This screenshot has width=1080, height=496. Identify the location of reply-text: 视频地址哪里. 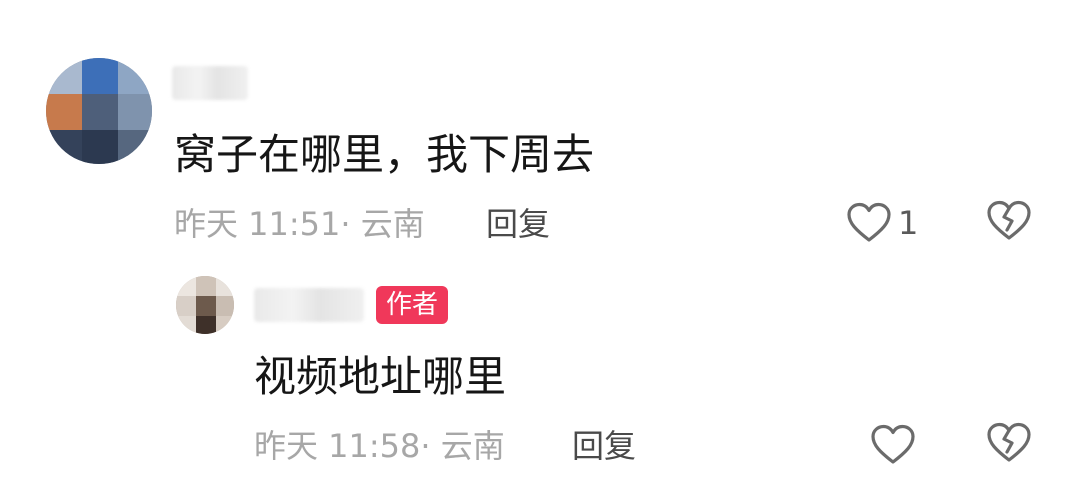
(380, 376).